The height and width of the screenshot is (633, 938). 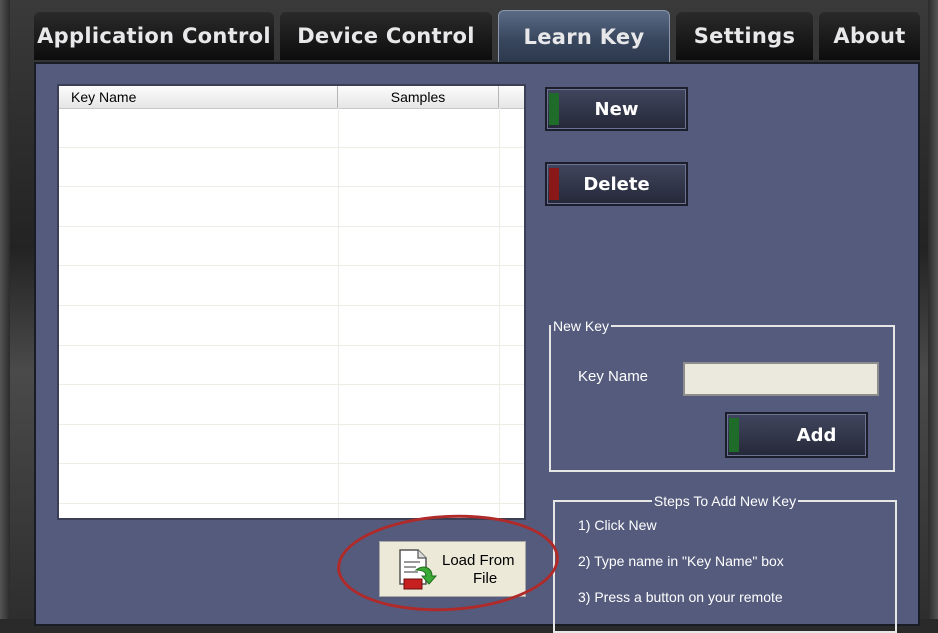 I want to click on load-from-file-label-line2: File, so click(x=485, y=578).